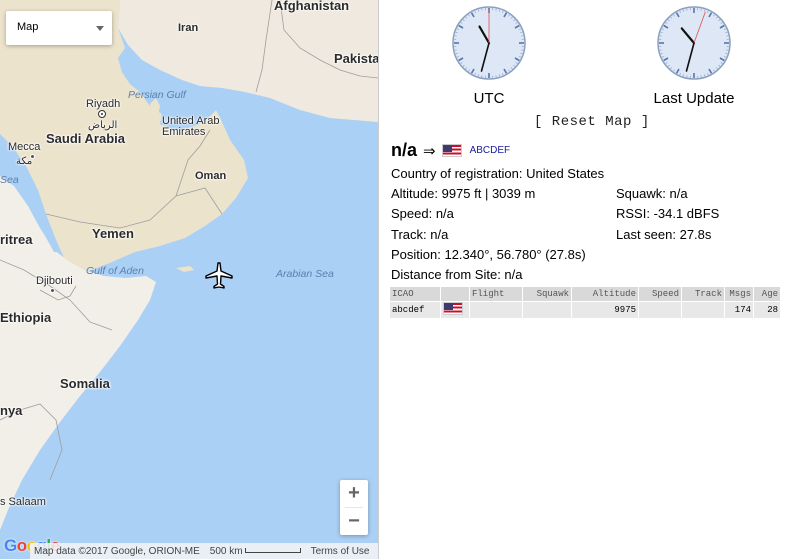 This screenshot has height=559, width=800. I want to click on label-uae: United Arab Emirates, so click(191, 126).